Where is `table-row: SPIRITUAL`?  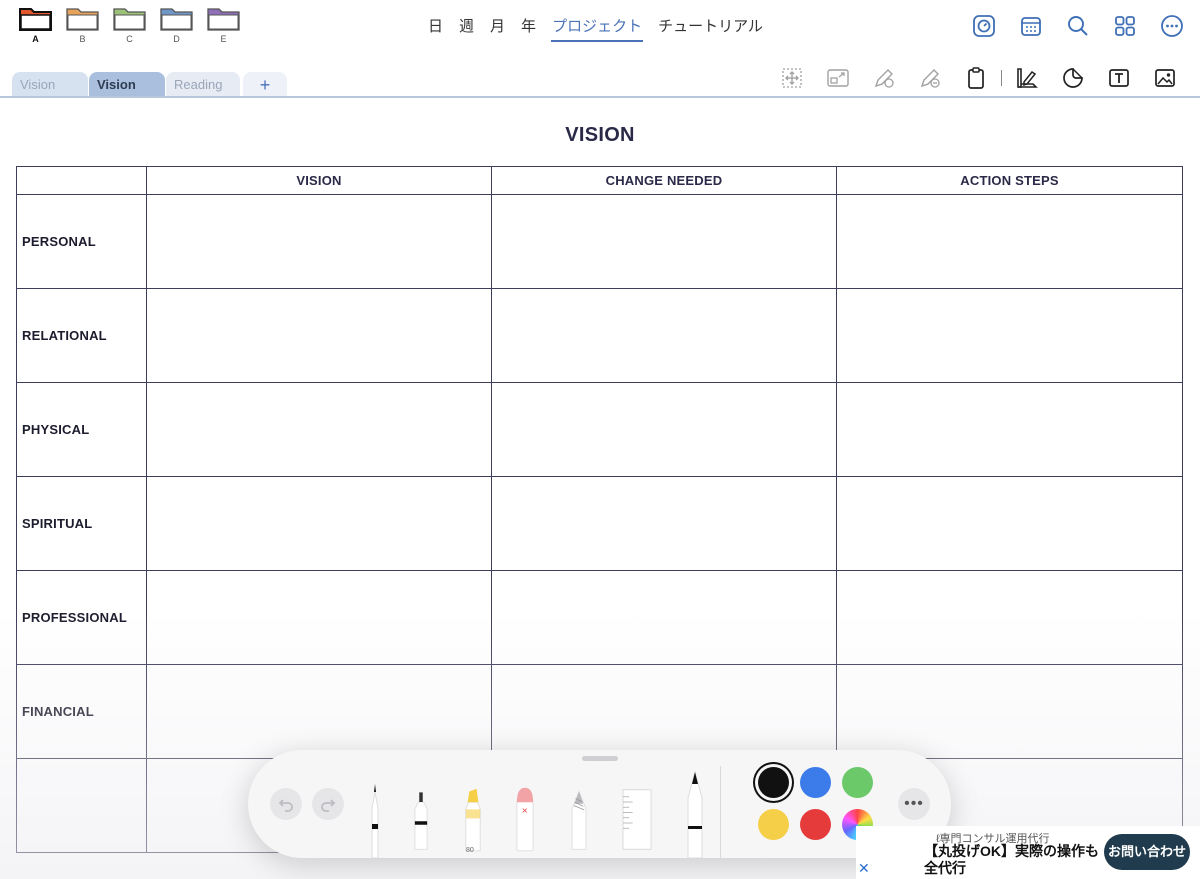
table-row: SPIRITUAL is located at coordinates (599, 523).